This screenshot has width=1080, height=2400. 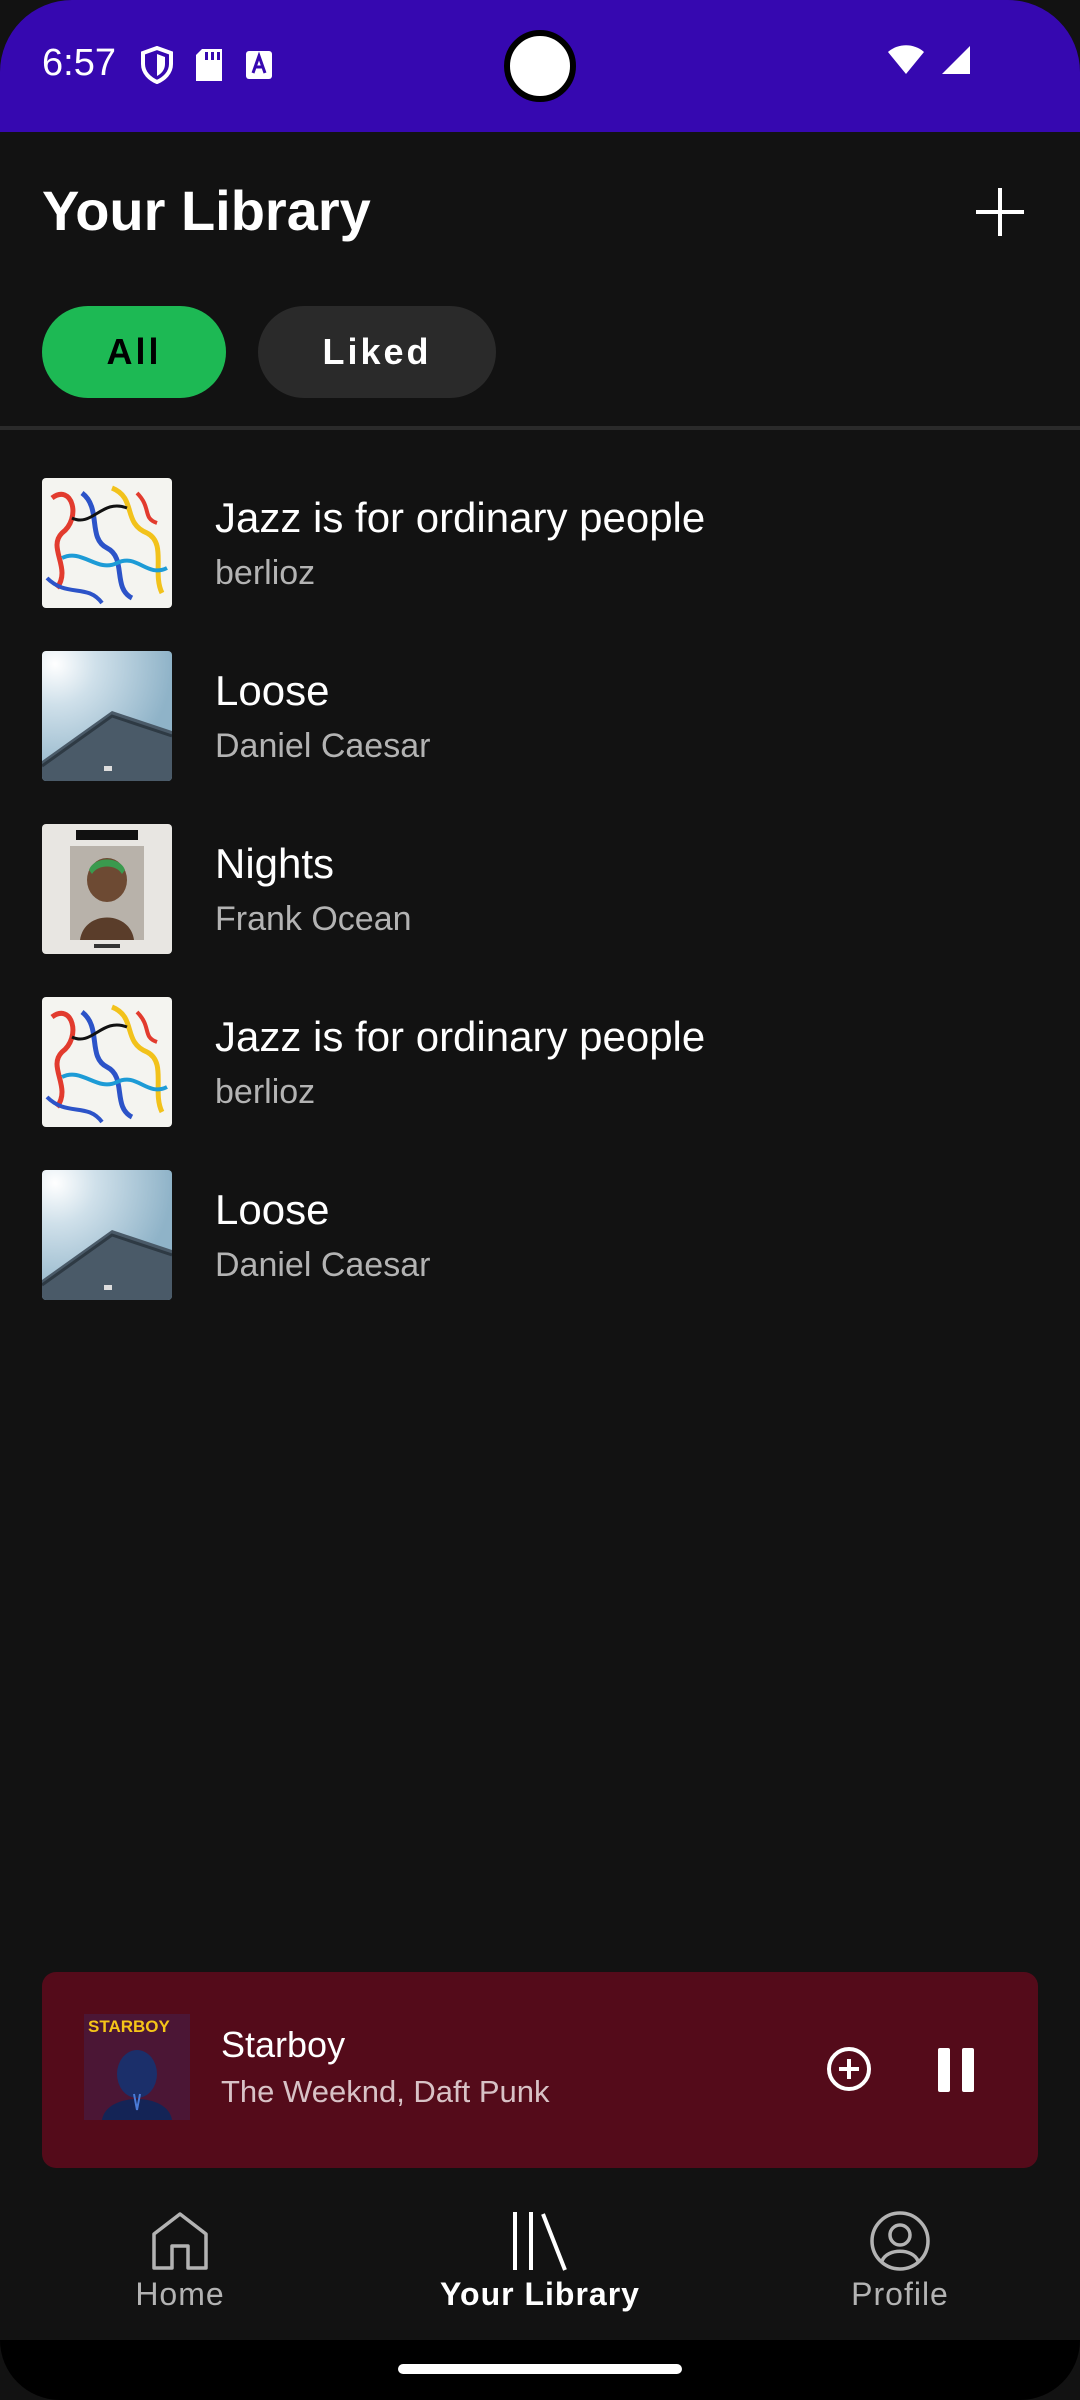 What do you see at coordinates (313, 919) in the screenshot?
I see `item-subtitle: Frank Ocean` at bounding box center [313, 919].